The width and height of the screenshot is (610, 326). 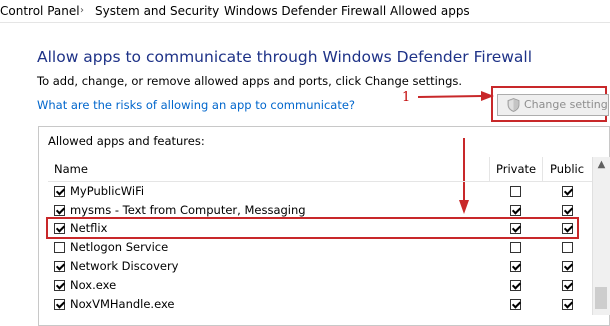 I want to click on table-row: Nox.exe, so click(x=320, y=285).